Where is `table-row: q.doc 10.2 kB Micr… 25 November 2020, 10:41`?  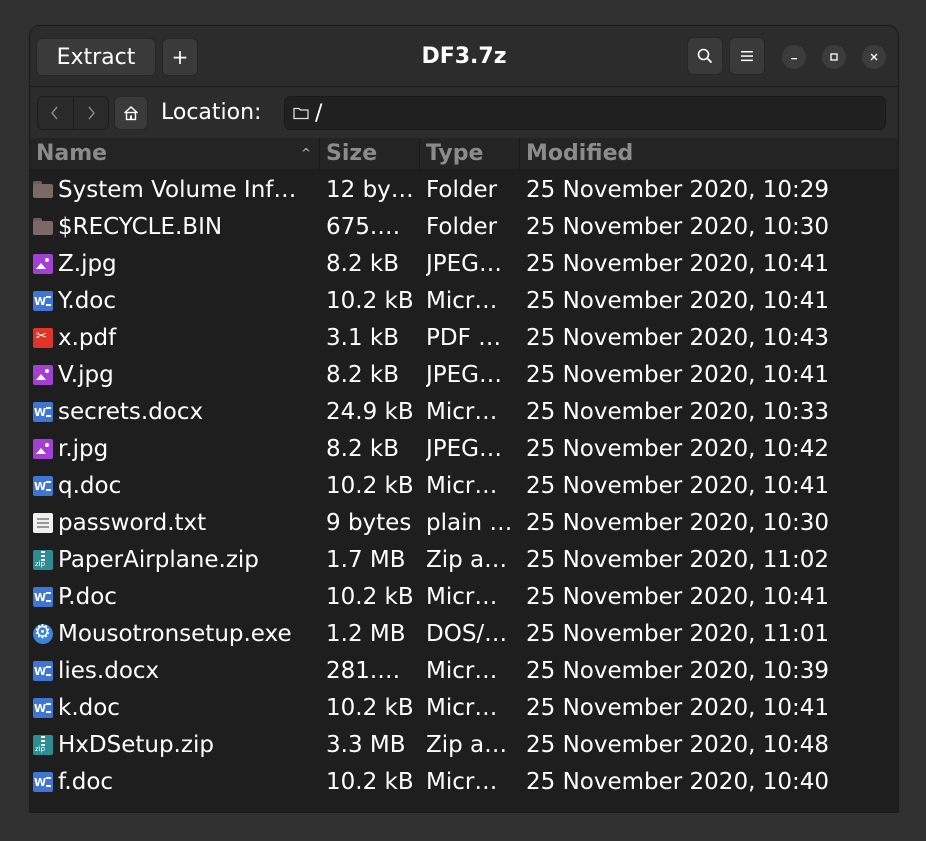
table-row: q.doc 10.2 kB Micr… 25 November 2020, 10:41 is located at coordinates (464, 489).